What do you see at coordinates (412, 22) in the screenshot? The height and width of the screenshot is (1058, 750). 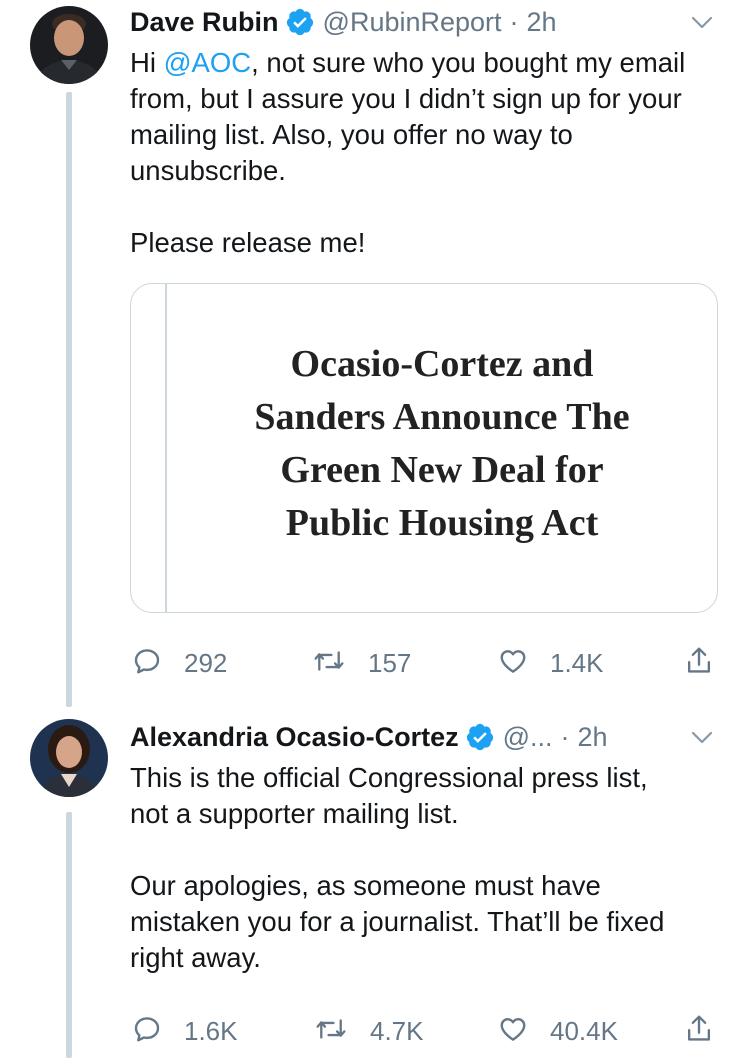 I see `handle: @RubinReport` at bounding box center [412, 22].